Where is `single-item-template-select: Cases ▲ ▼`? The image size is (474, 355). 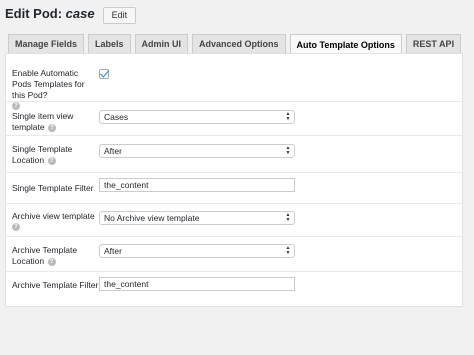 single-item-template-select: Cases ▲ ▼ is located at coordinates (197, 117).